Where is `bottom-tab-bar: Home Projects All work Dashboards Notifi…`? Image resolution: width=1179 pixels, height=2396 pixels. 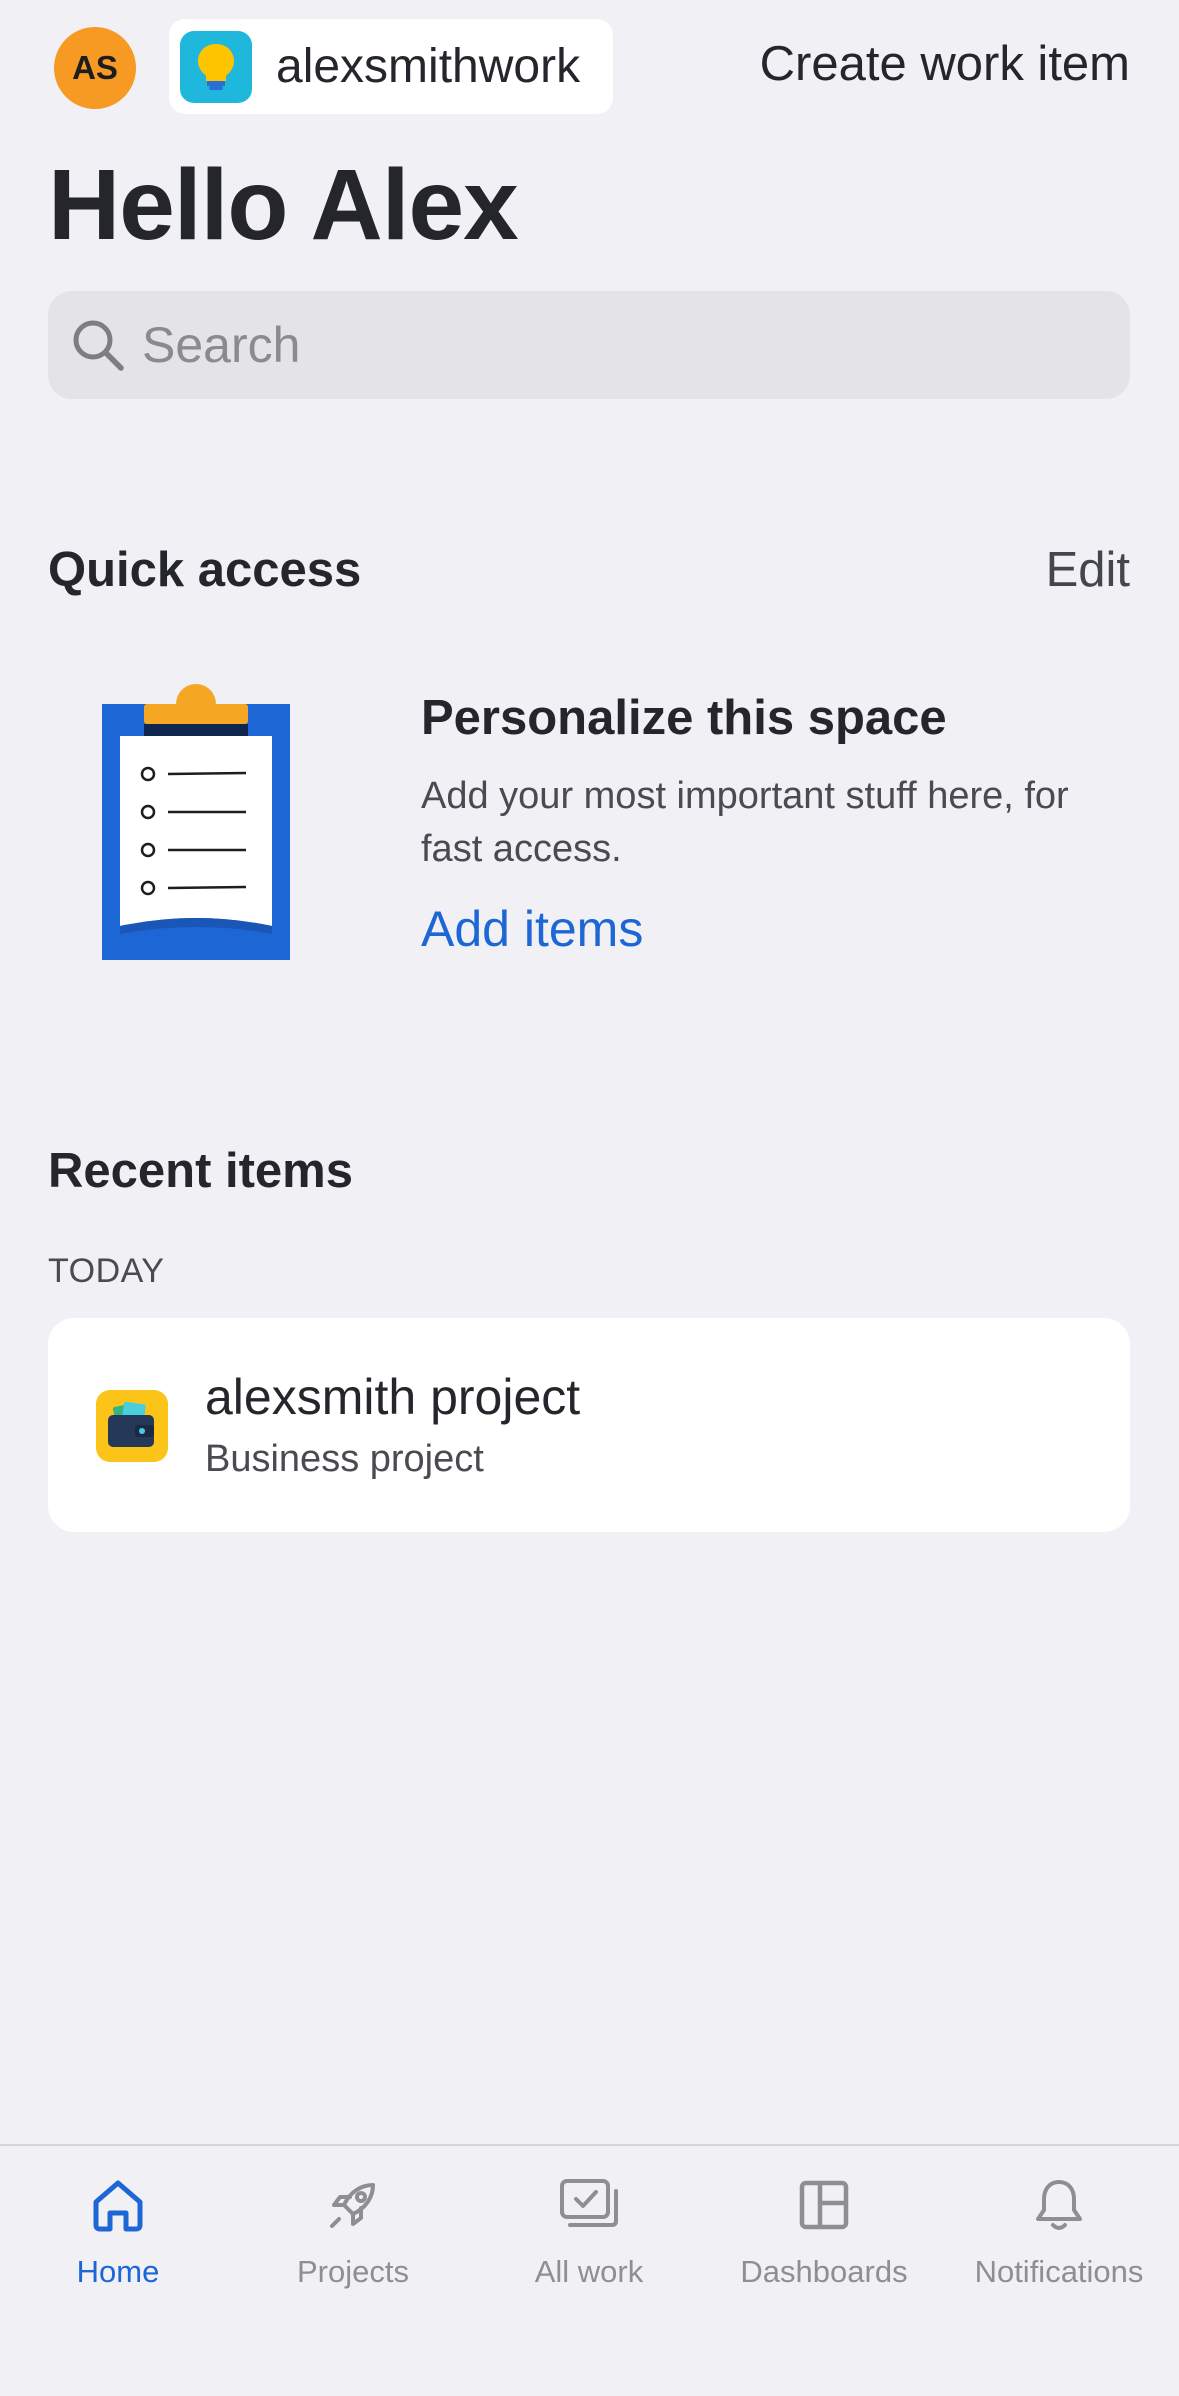
bottom-tab-bar: Home Projects All work Dashboards Notifi… is located at coordinates (589, 2270).